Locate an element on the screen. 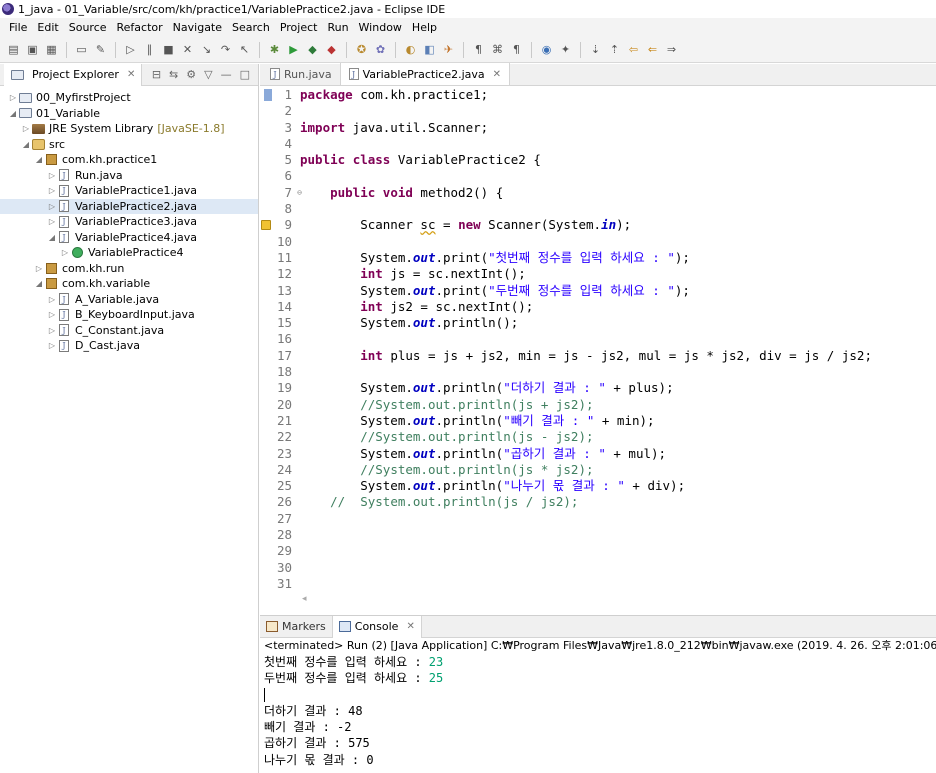 This screenshot has height=773, width=936. menu-navigate: Navigate is located at coordinates (197, 27).